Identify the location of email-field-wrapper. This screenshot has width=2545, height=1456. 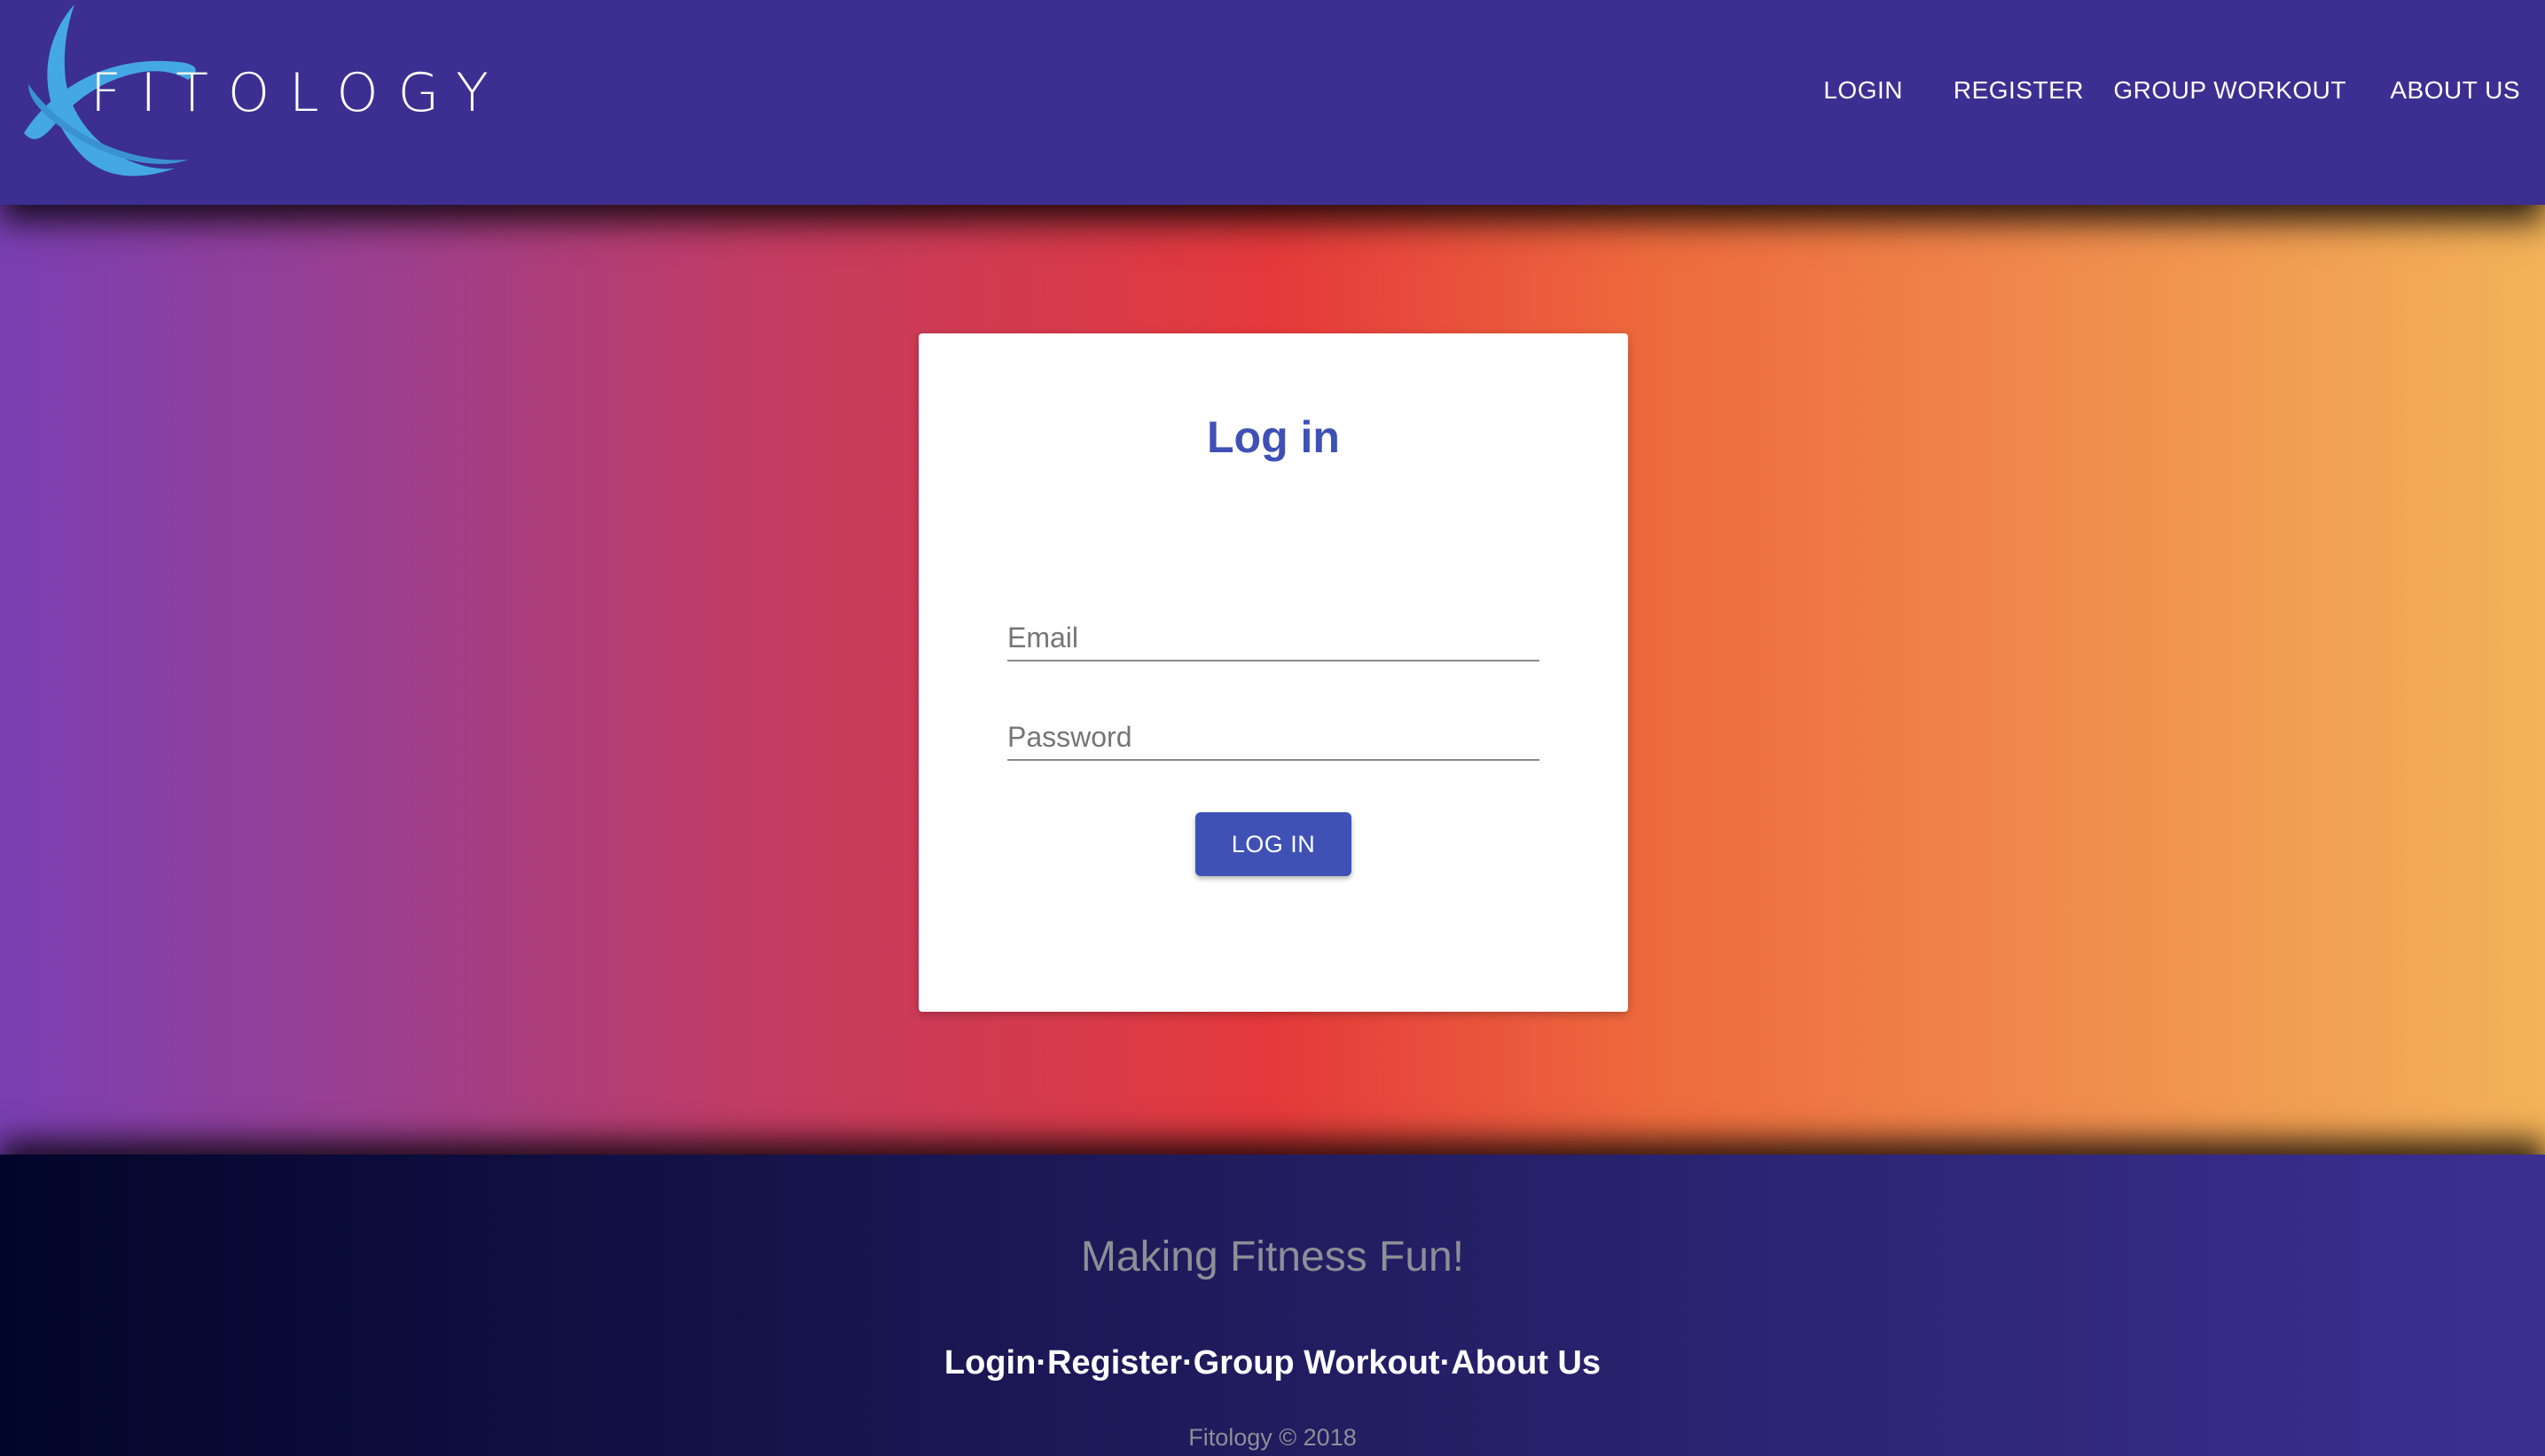
(1273, 630).